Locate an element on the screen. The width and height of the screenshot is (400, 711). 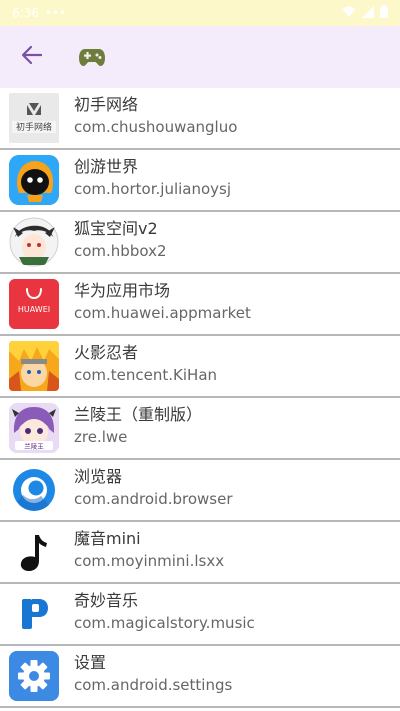
app-row-moyinmini: 魔音mini com.moyinmini.lsxx is located at coordinates (200, 553).